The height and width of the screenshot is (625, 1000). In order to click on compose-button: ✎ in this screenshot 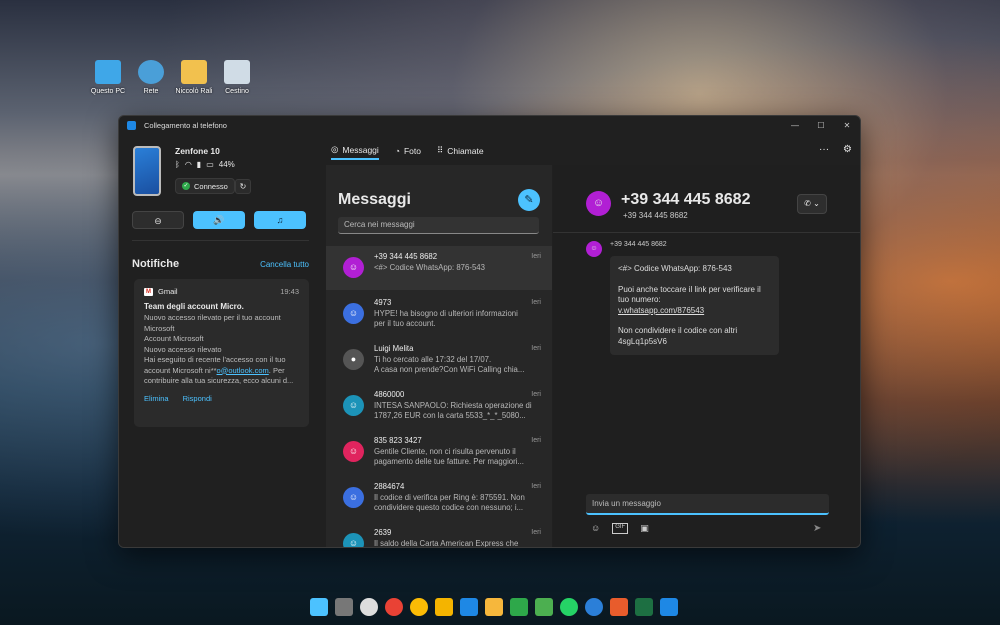, I will do `click(529, 200)`.